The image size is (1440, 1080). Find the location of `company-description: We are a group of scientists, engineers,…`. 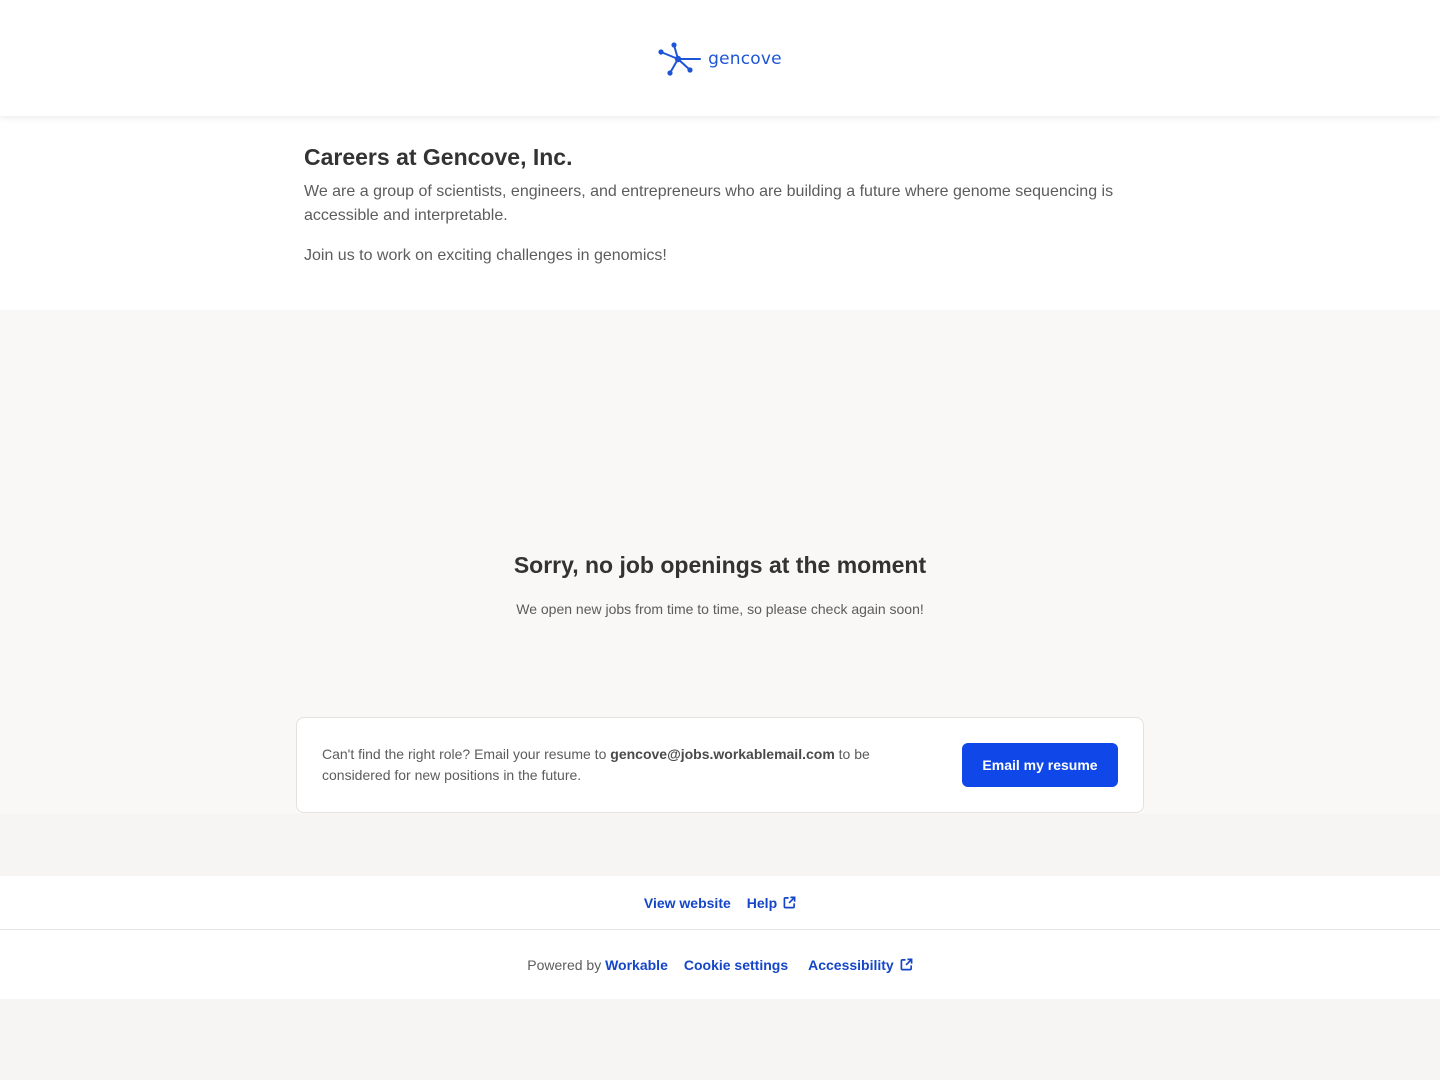

company-description: We are a group of scientists, engineers,… is located at coordinates (709, 203).